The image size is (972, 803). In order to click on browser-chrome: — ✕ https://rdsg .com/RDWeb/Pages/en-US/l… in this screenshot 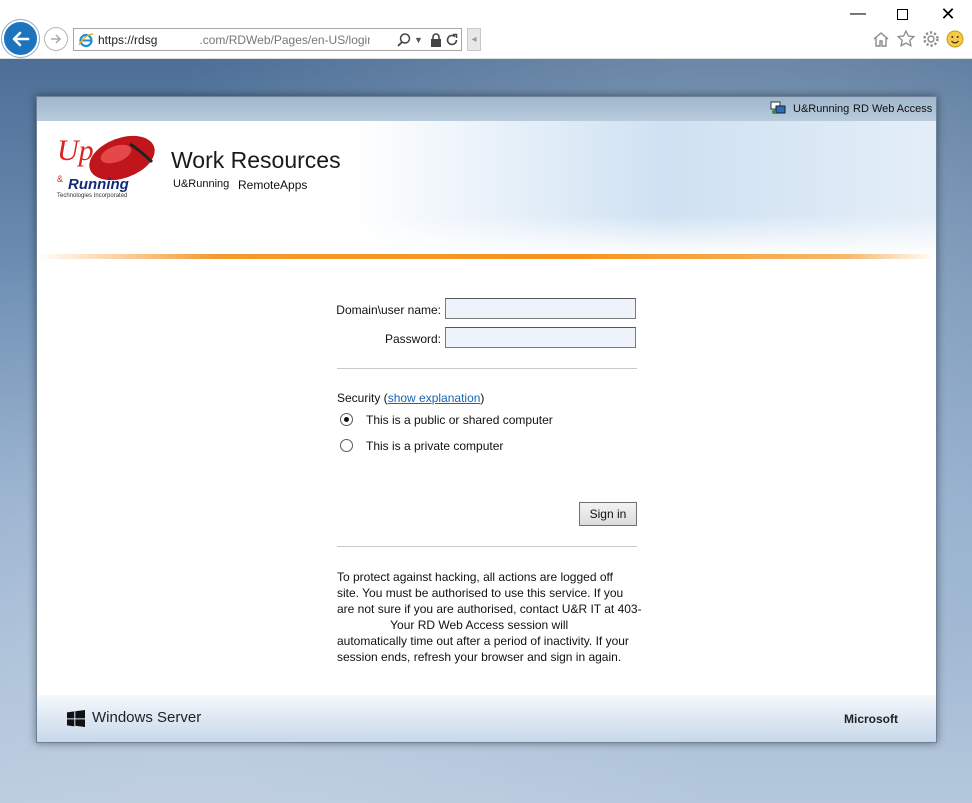, I will do `click(486, 29)`.